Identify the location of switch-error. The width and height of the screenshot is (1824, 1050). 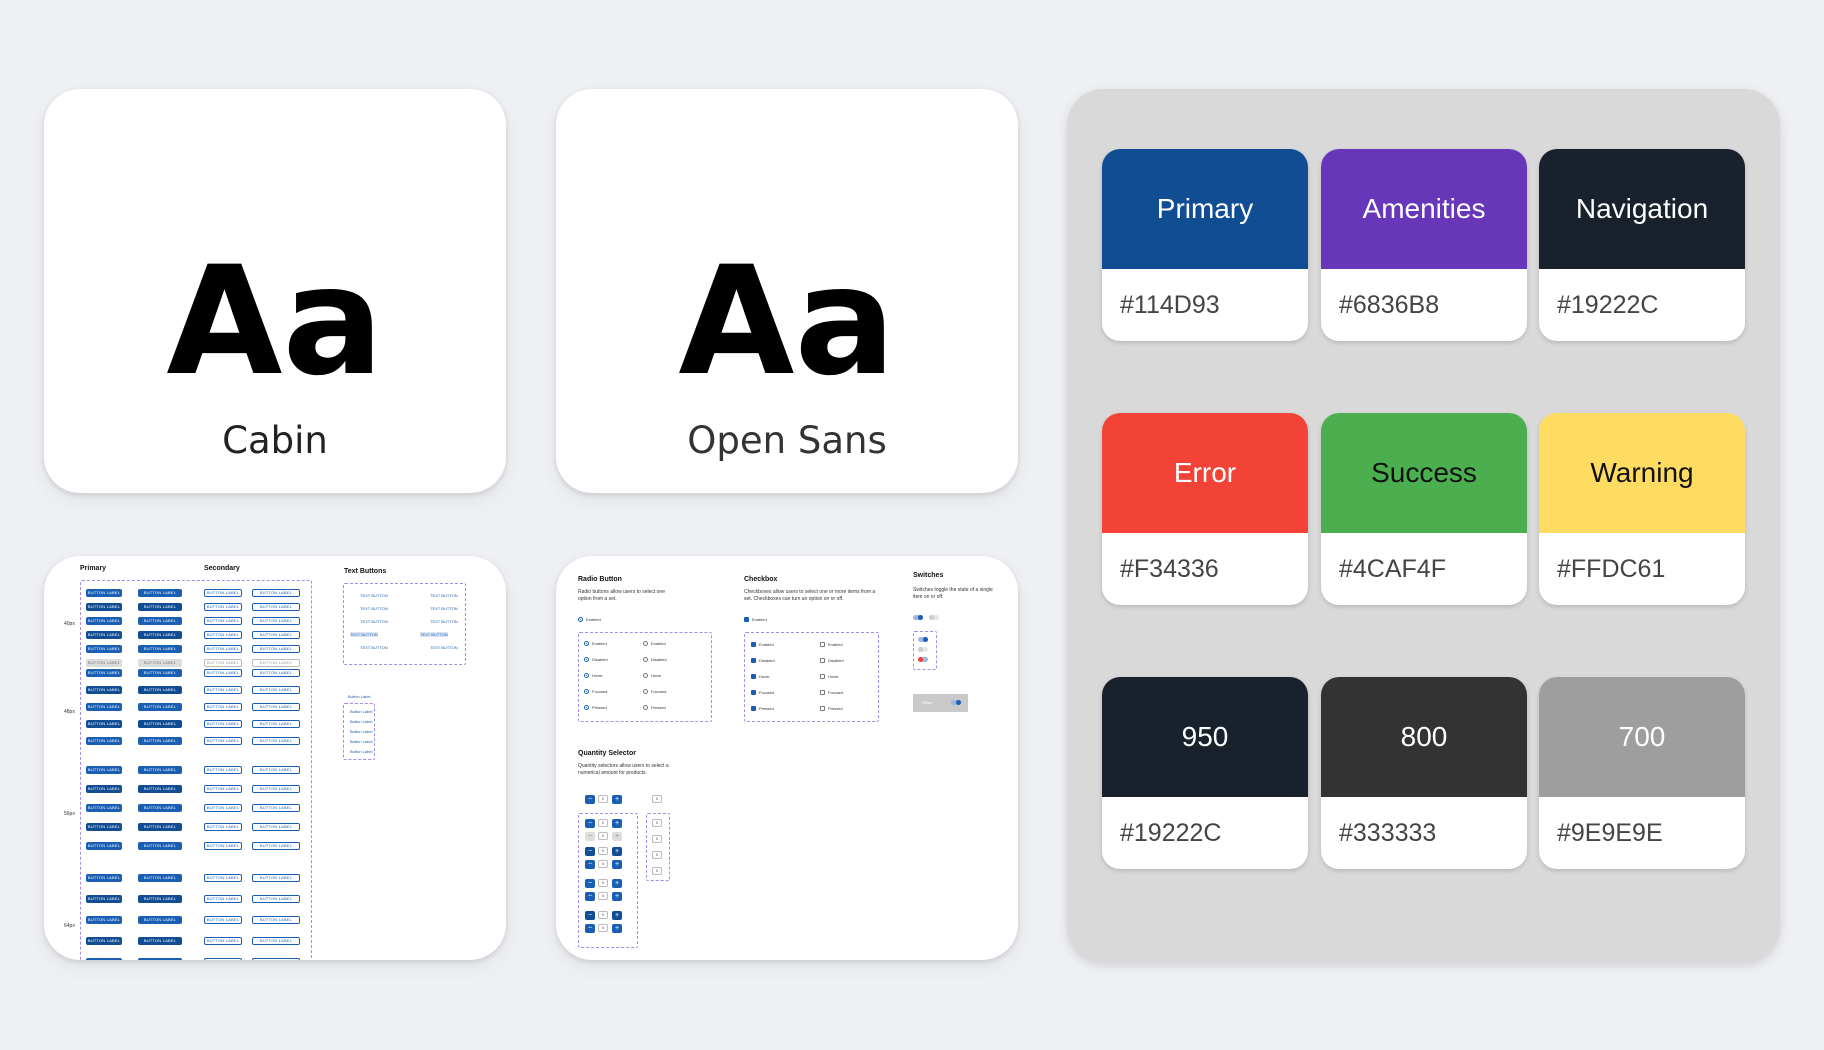
(923, 659).